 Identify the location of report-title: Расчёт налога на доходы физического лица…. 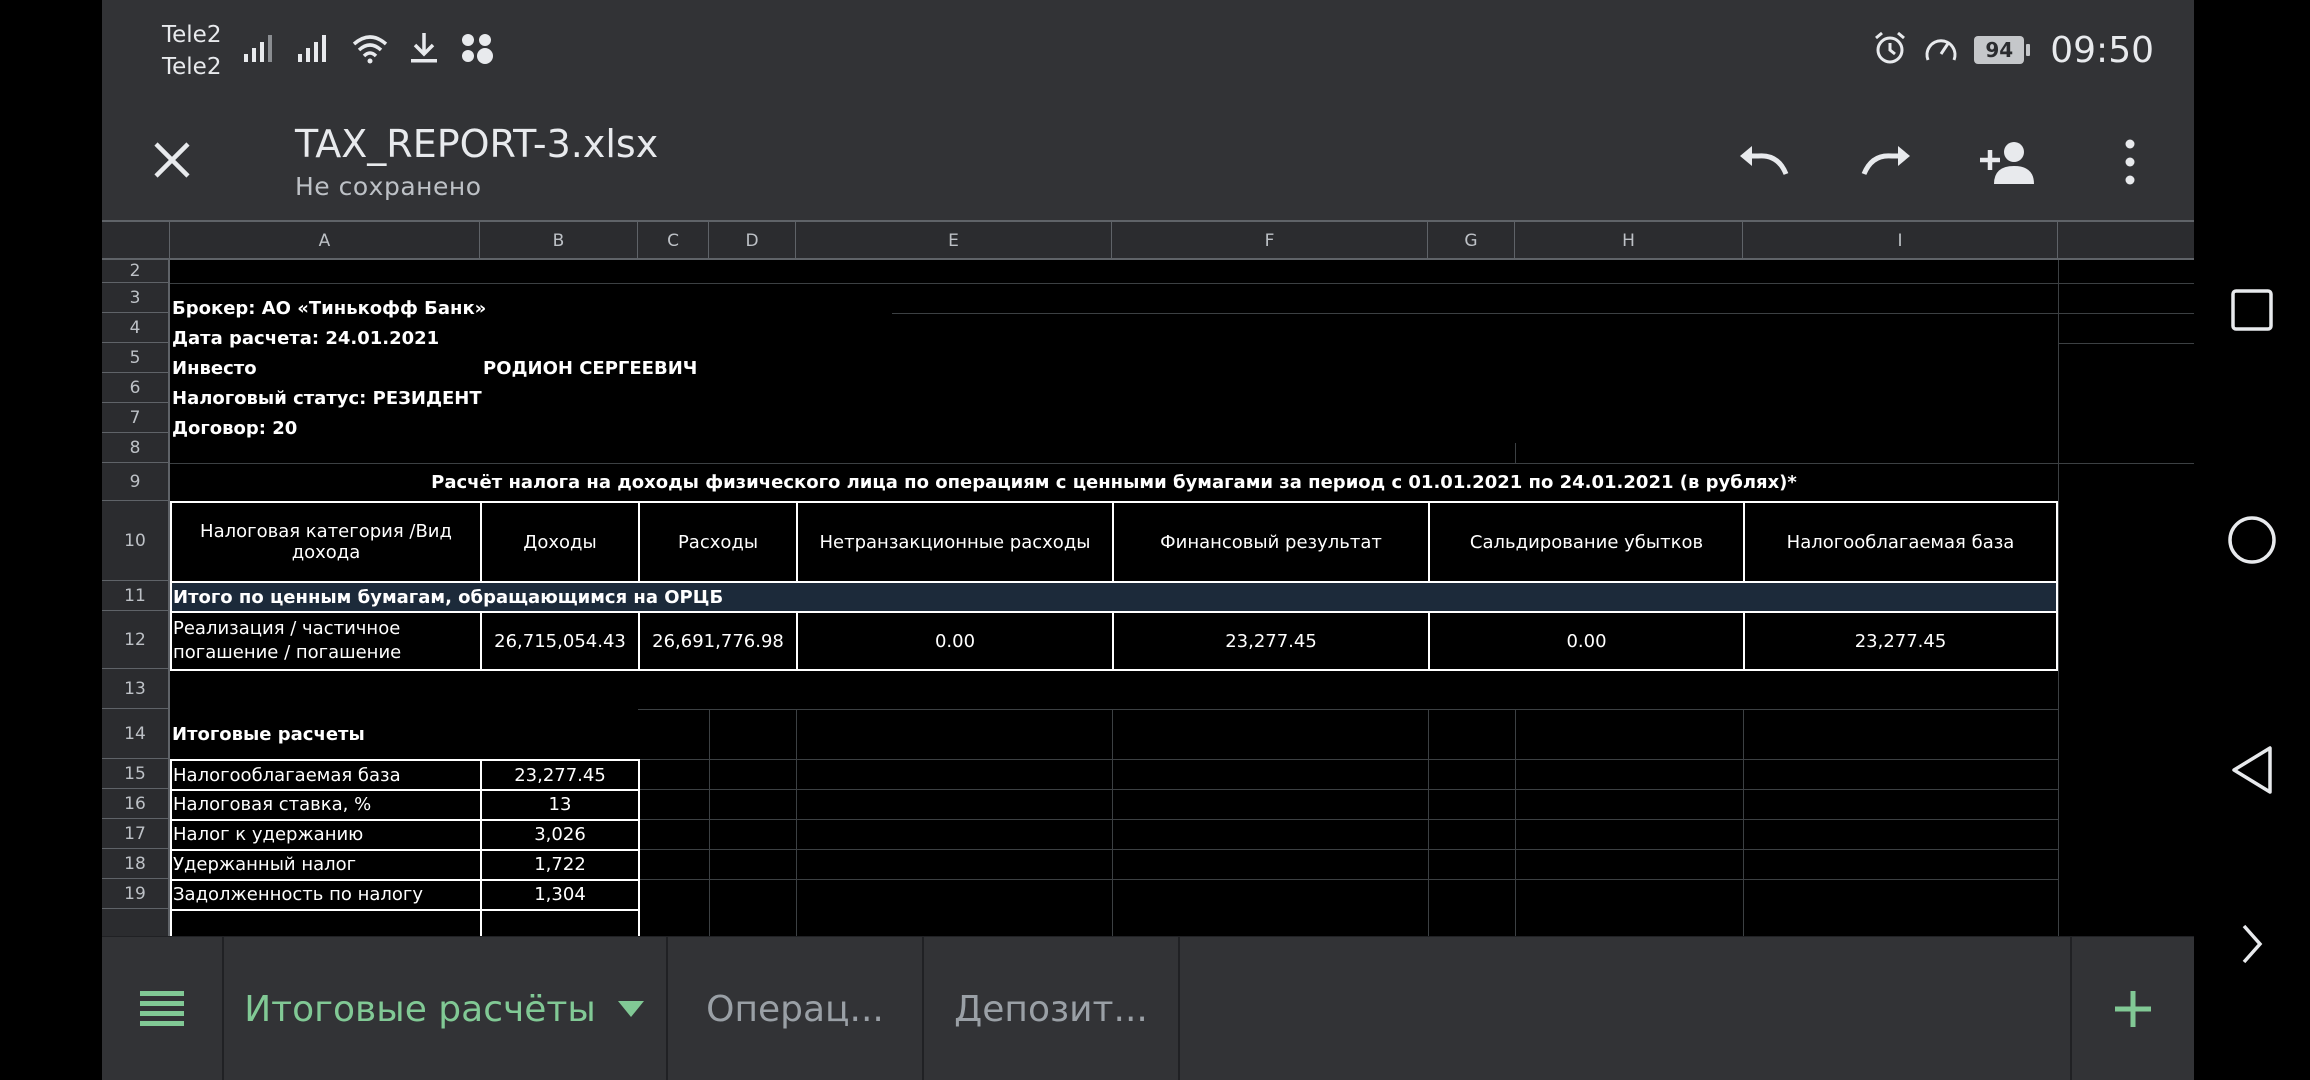
(1114, 482).